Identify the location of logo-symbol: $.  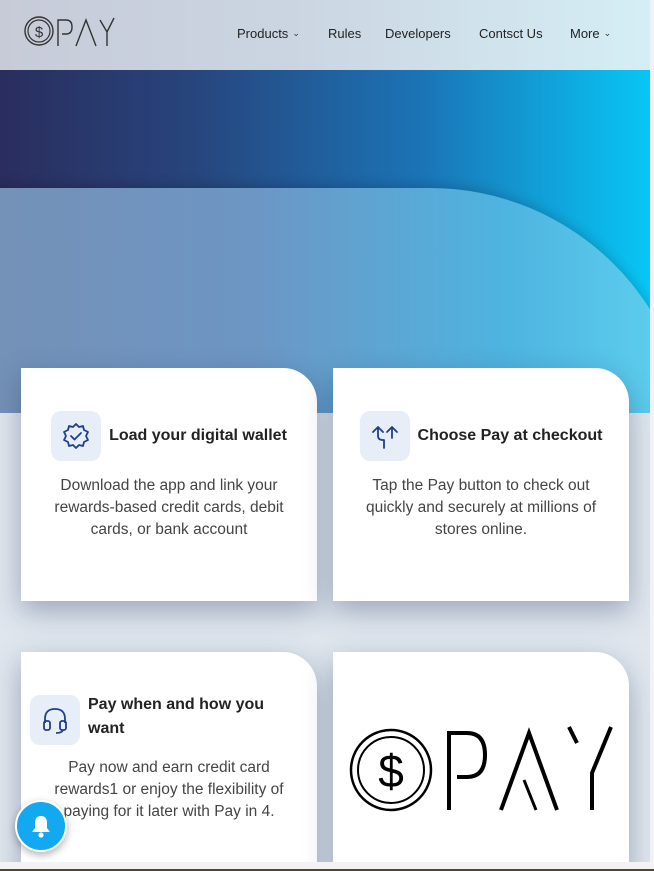
(39, 32).